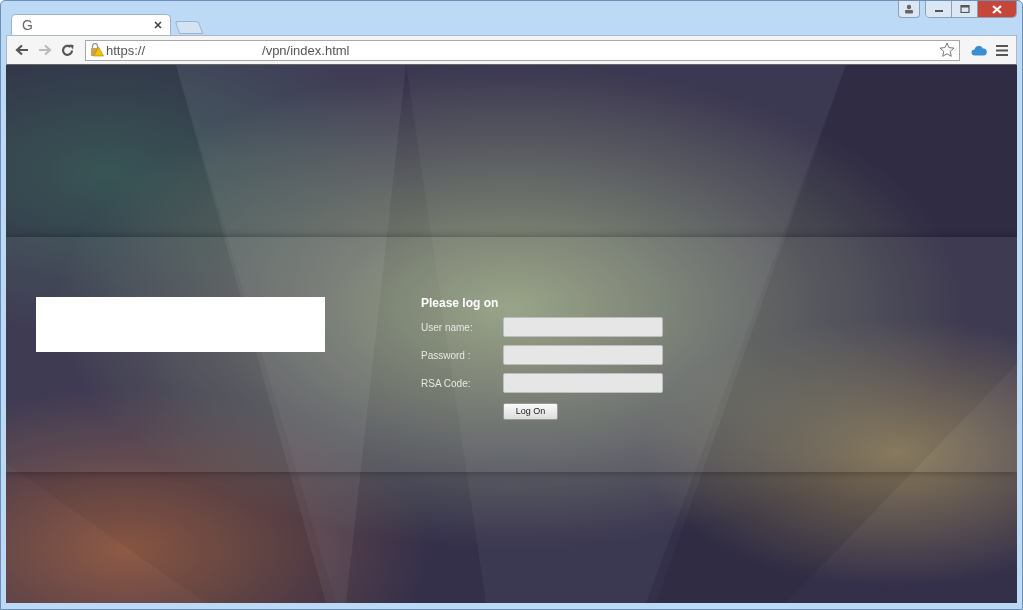 Image resolution: width=1023 pixels, height=610 pixels. I want to click on maximize-button, so click(965, 9).